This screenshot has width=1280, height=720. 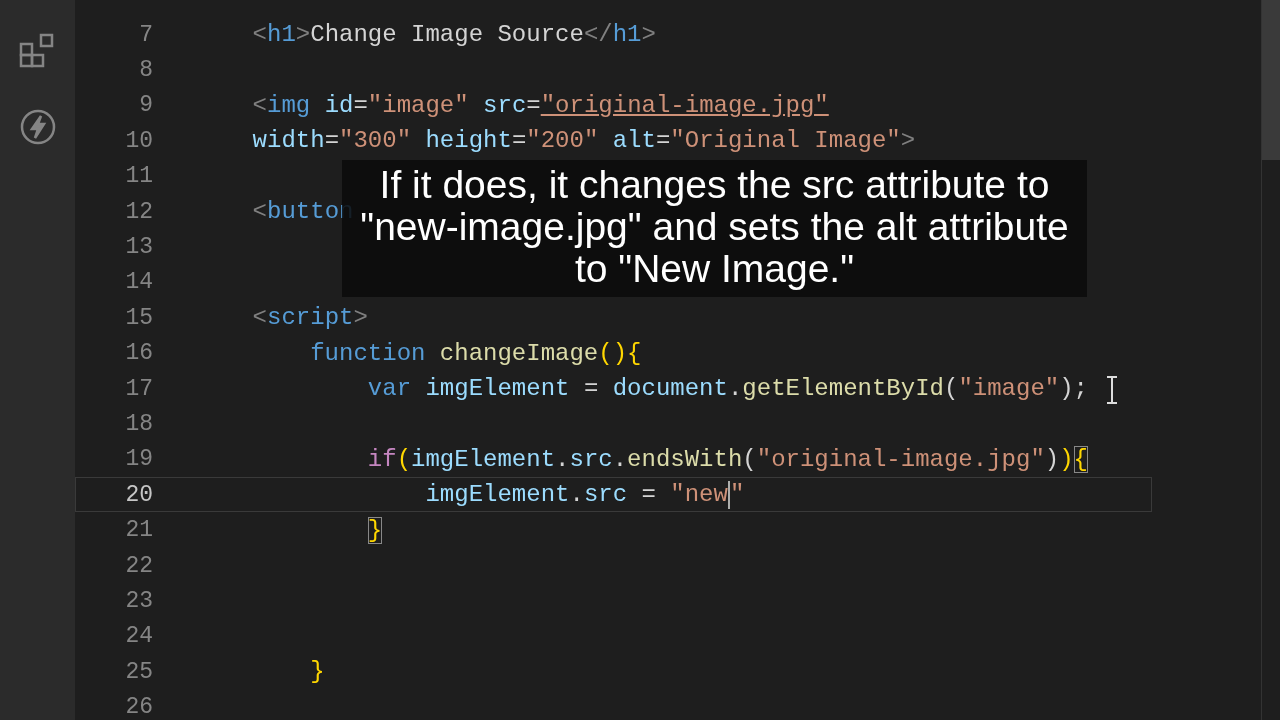 What do you see at coordinates (138, 459) in the screenshot?
I see `line-number: 19` at bounding box center [138, 459].